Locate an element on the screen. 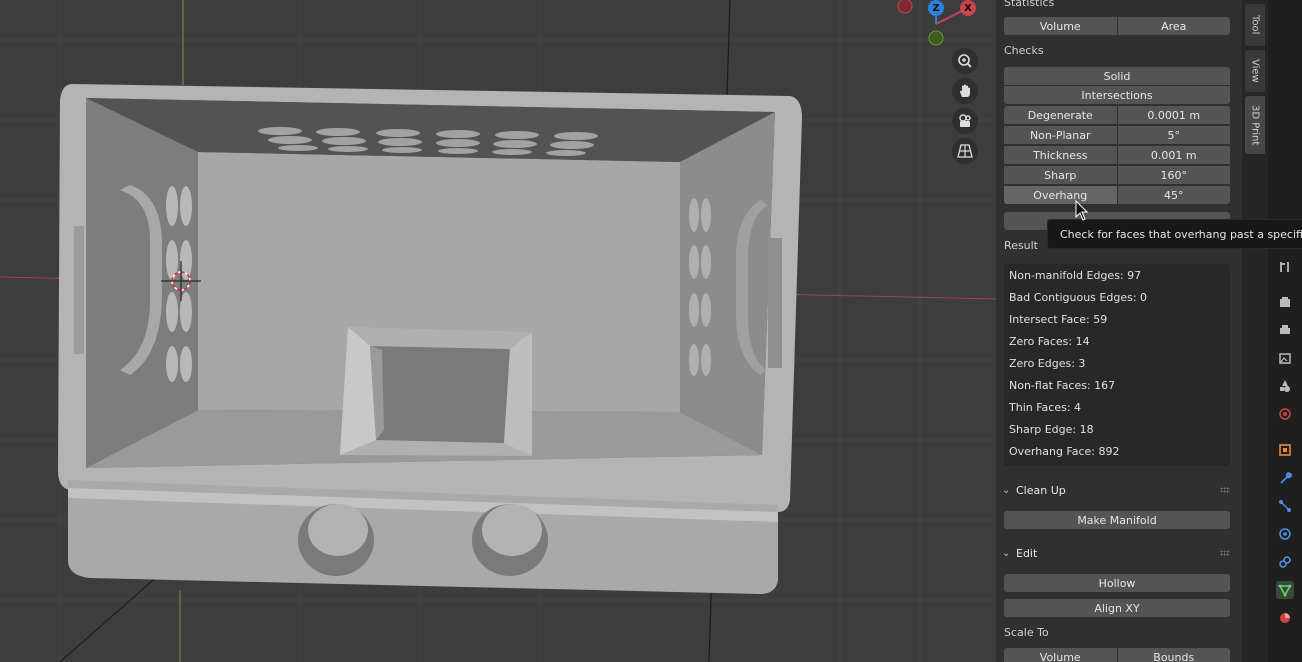 This screenshot has height=662, width=1302. prop-view-layer is located at coordinates (1285, 358).